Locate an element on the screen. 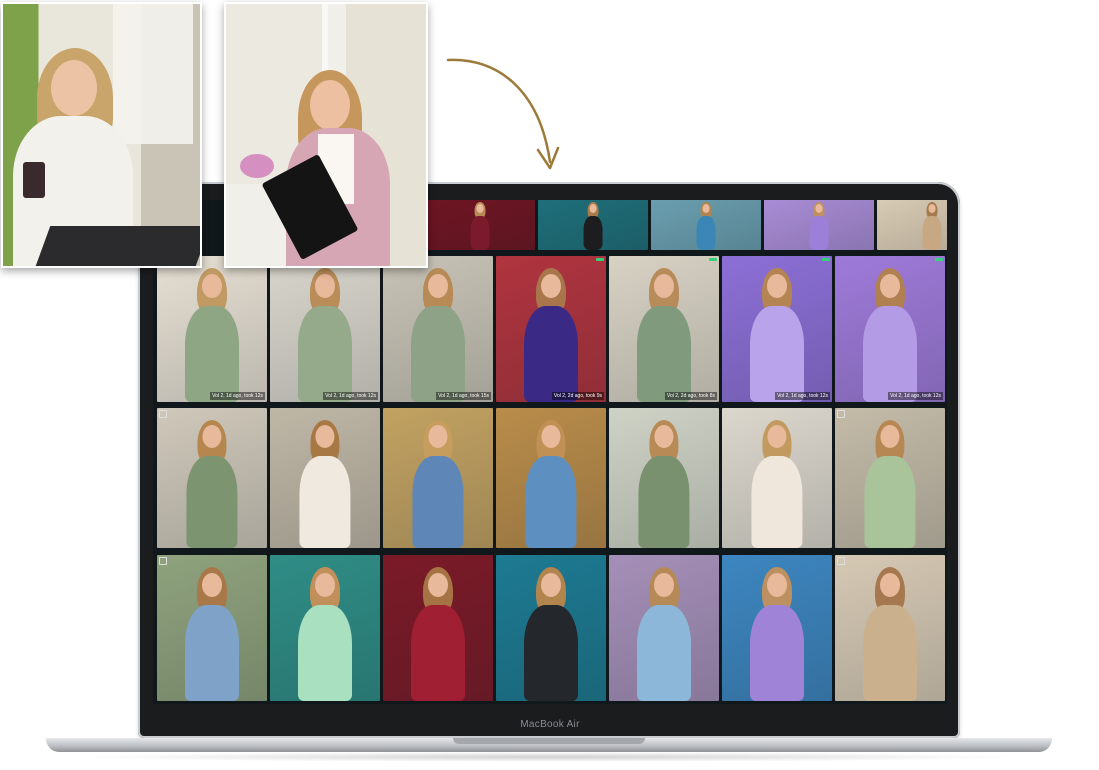 The width and height of the screenshot is (1099, 770). laptop-keyboard is located at coordinates (117, 246).